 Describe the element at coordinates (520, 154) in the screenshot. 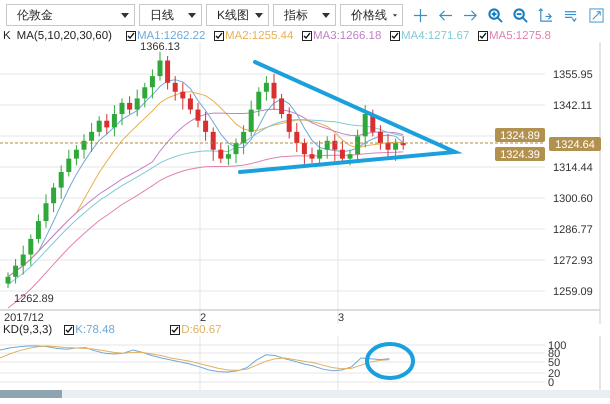

I see `price-tag: 1324.39` at that location.